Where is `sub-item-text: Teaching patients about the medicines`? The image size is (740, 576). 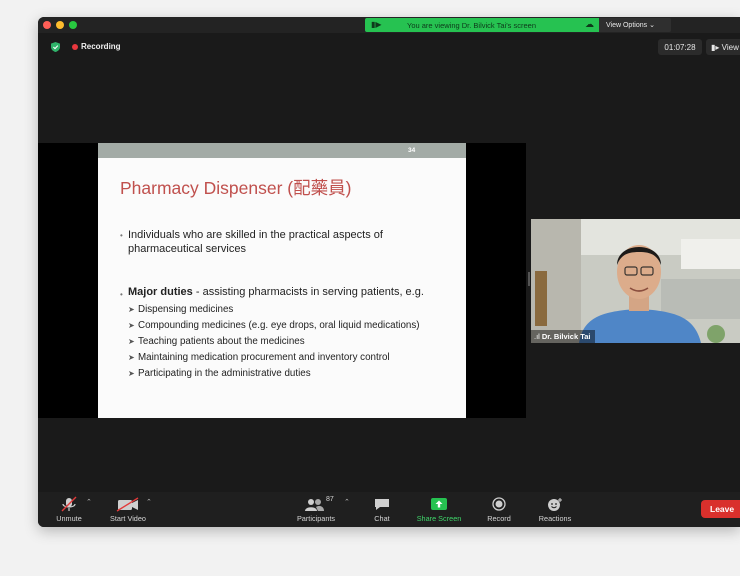
sub-item-text: Teaching patients about the medicines is located at coordinates (221, 341).